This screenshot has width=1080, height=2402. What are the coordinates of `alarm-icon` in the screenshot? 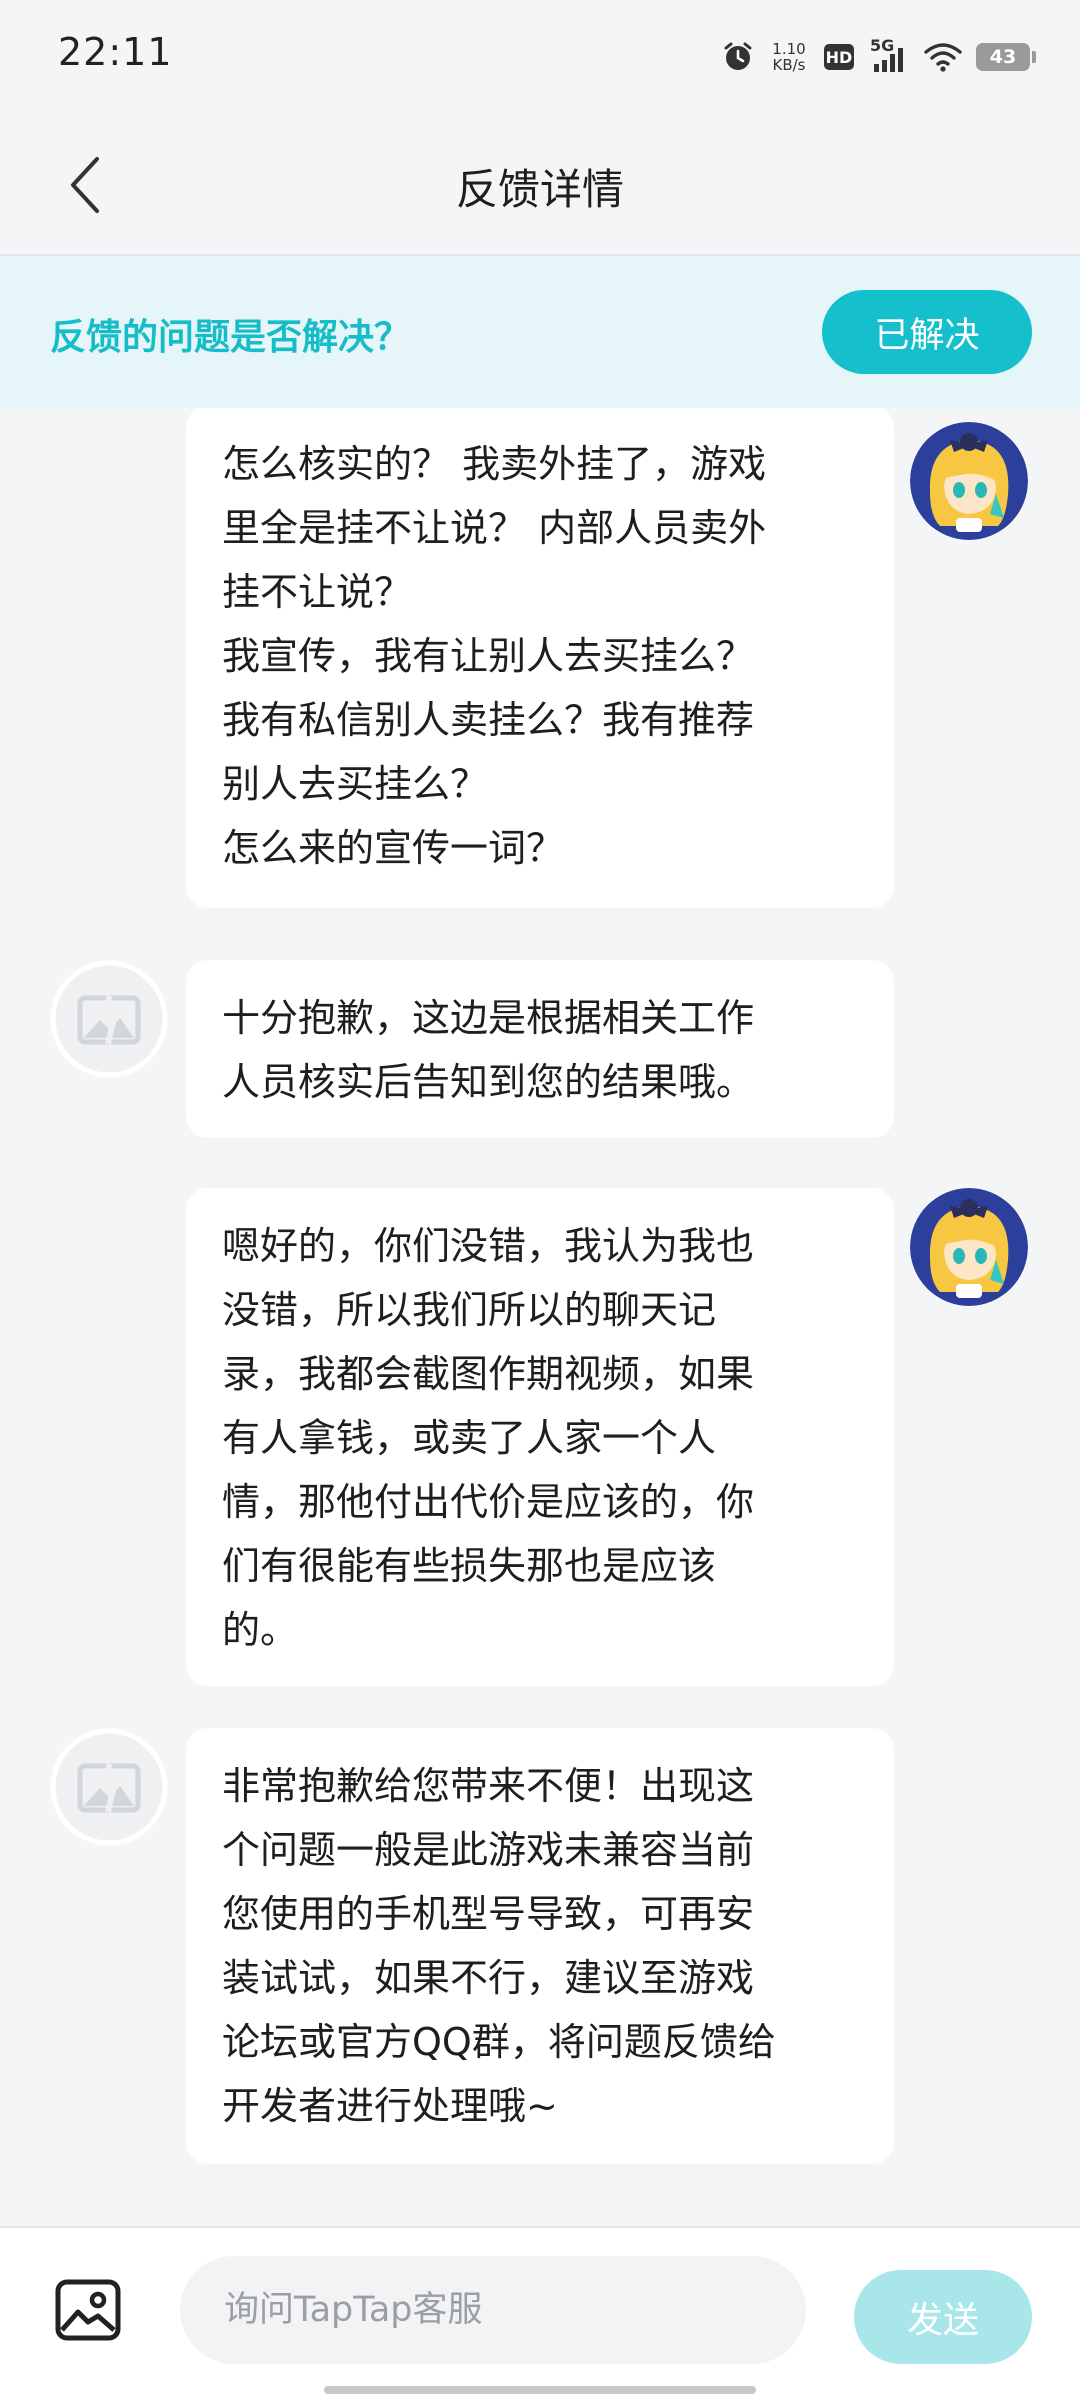 It's located at (738, 56).